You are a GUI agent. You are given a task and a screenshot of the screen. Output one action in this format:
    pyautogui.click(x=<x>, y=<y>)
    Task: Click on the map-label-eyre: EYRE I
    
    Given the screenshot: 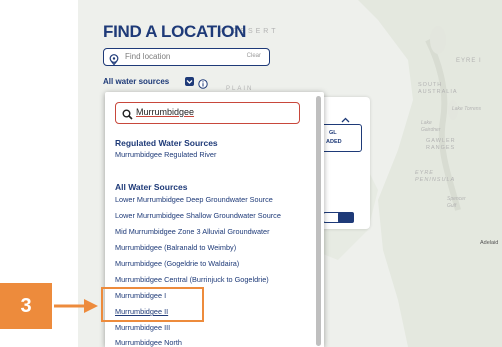 What is the action you would take?
    pyautogui.click(x=469, y=61)
    